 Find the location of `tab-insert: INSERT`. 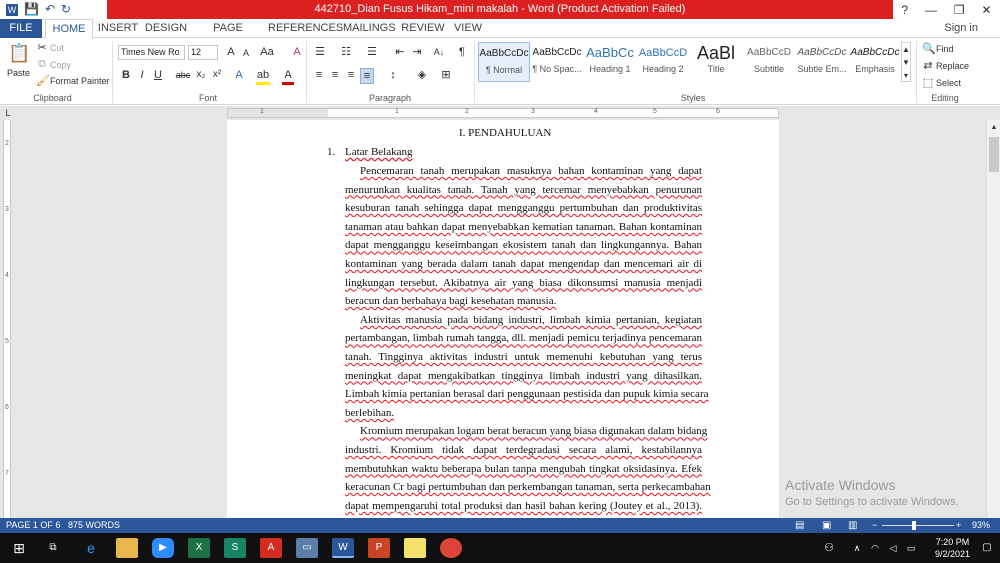

tab-insert: INSERT is located at coordinates (118, 28).